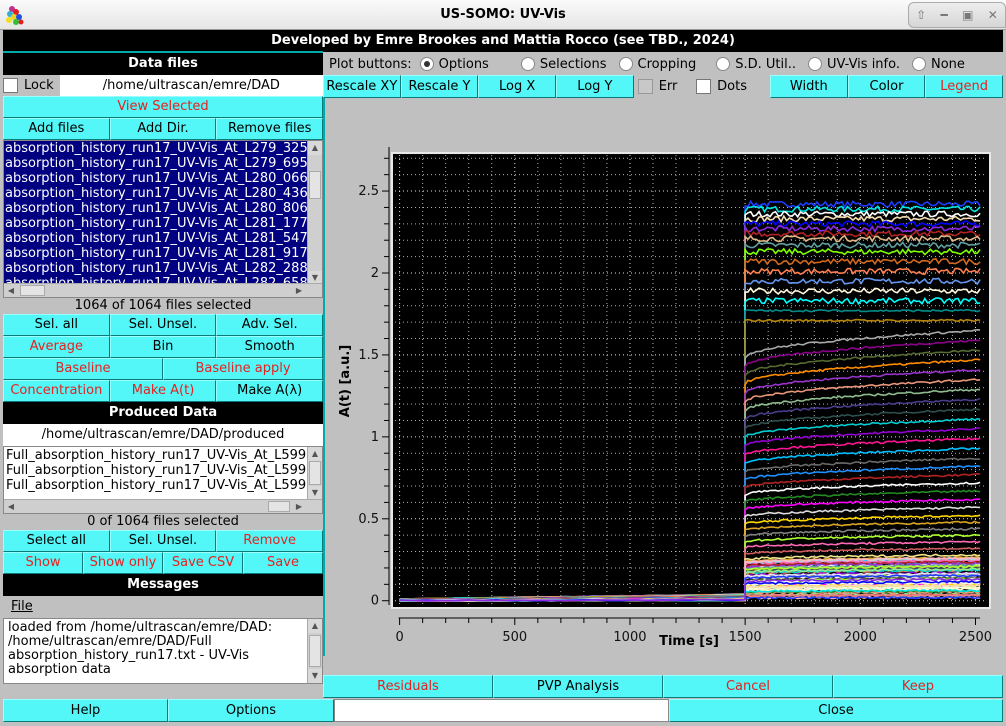  What do you see at coordinates (964, 86) in the screenshot?
I see `legend-button: Legend` at bounding box center [964, 86].